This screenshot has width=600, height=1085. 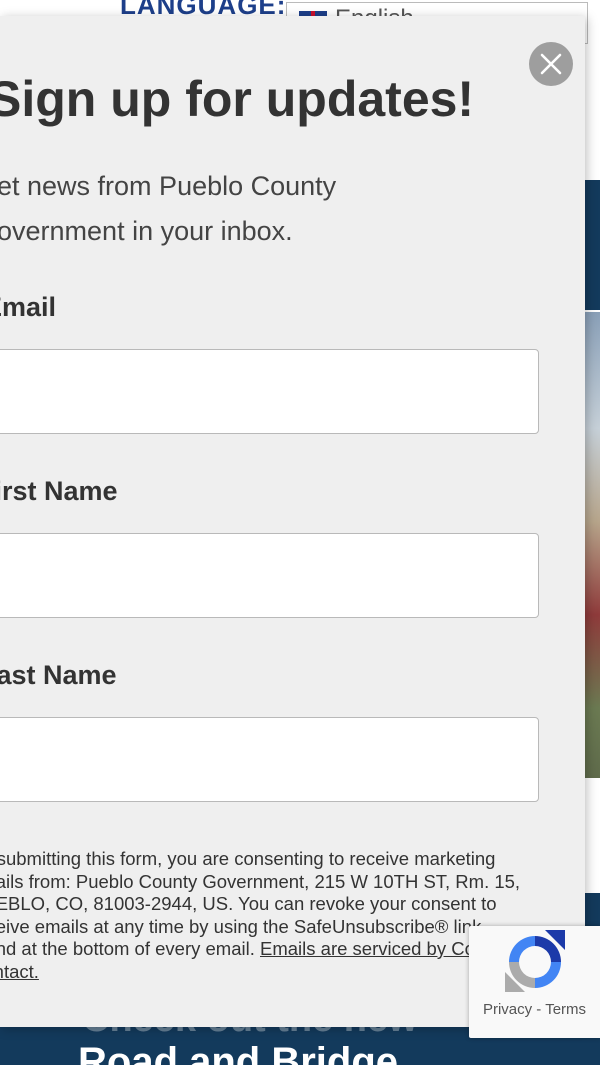 What do you see at coordinates (238, 1062) in the screenshot?
I see `promo-heading: Road and Bridge` at bounding box center [238, 1062].